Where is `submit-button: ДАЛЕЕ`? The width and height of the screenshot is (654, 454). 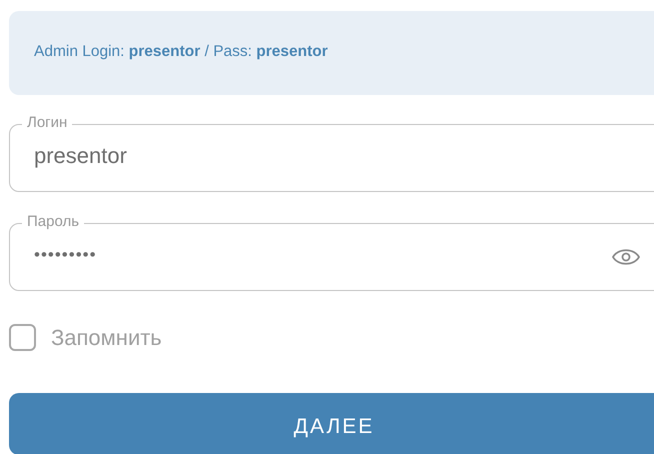
submit-button: ДАЛЕЕ is located at coordinates (331, 423).